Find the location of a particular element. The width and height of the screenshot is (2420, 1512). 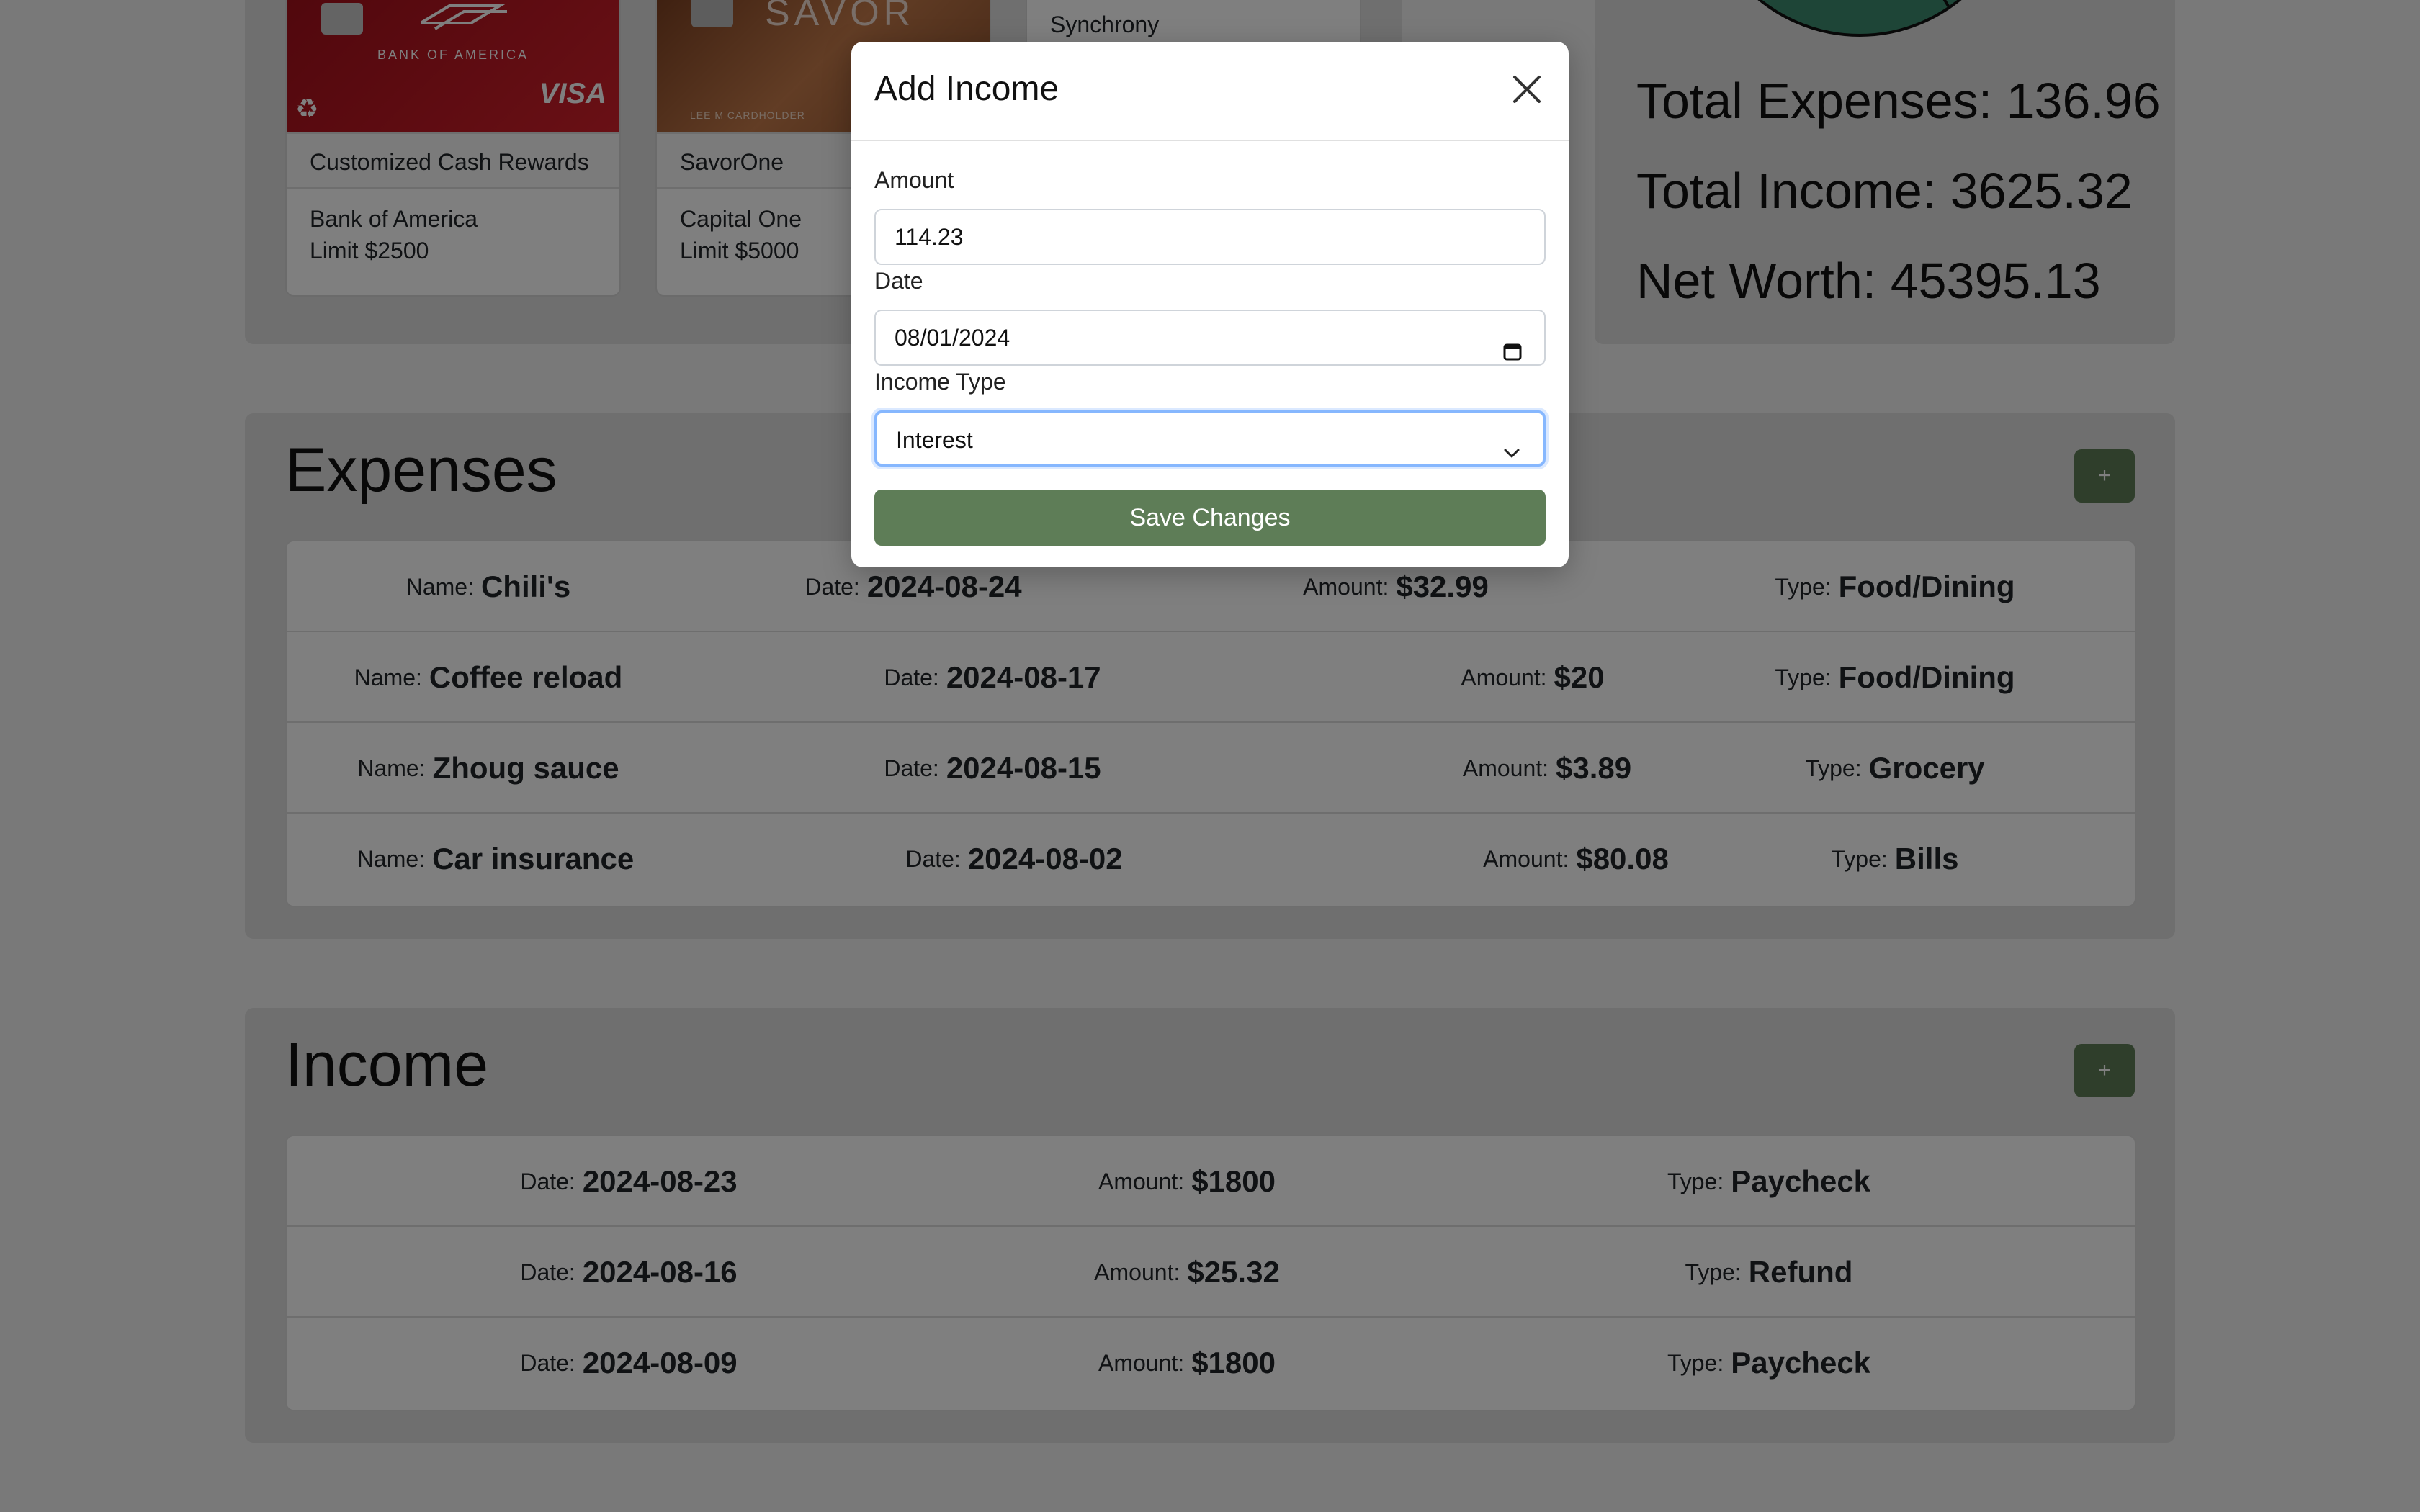

income-type-label: Income Type is located at coordinates (940, 382).